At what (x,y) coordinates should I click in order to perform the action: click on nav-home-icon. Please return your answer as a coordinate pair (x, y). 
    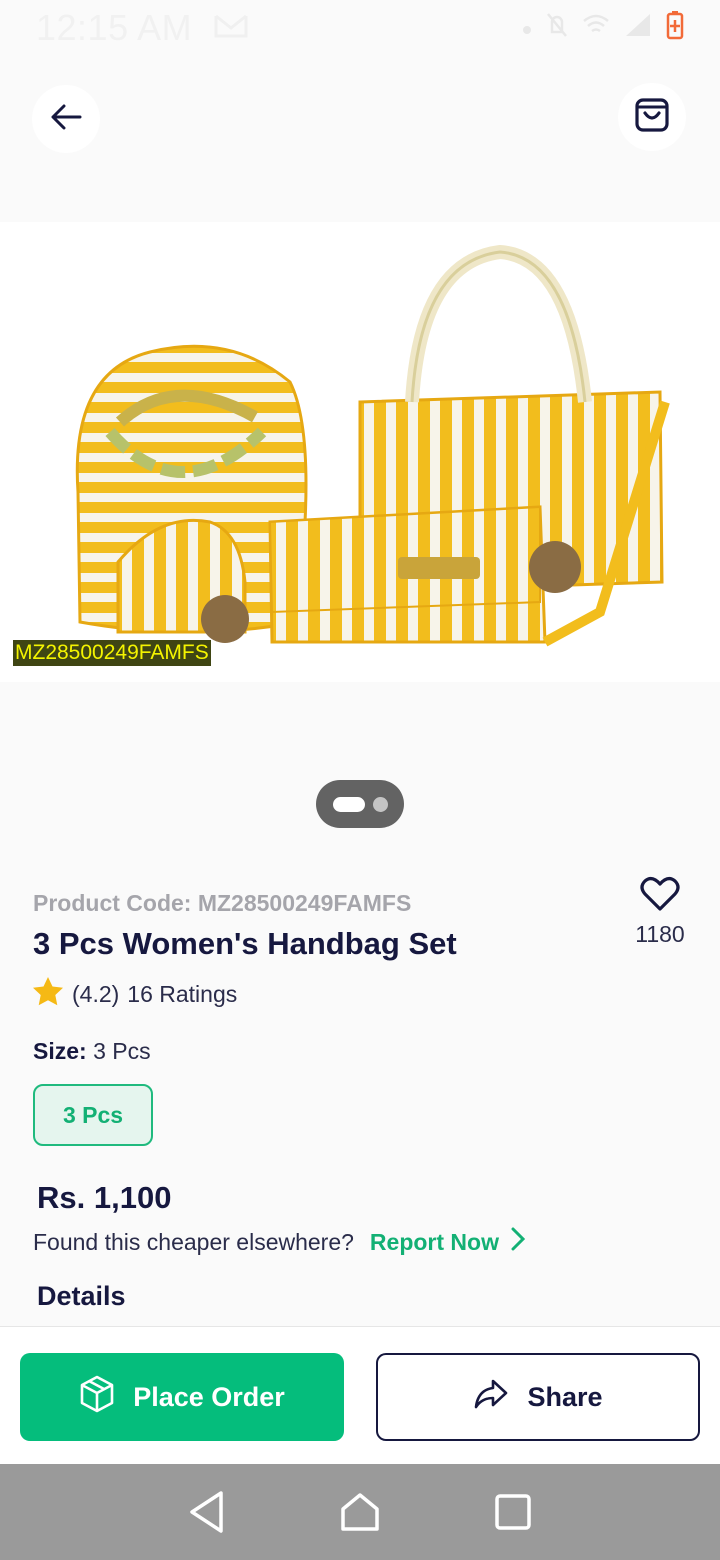
    Looking at the image, I should click on (360, 1512).